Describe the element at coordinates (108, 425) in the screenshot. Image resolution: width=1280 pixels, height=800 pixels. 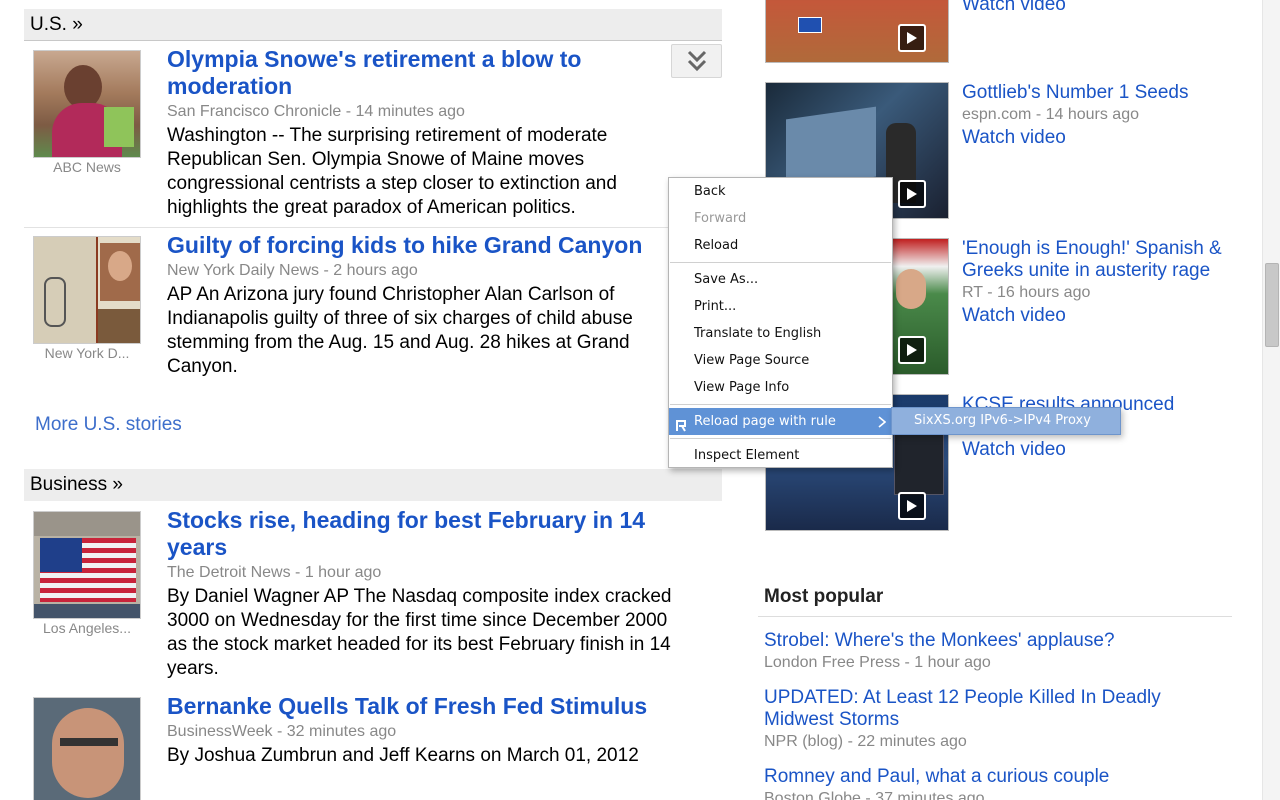
I see `more-us-stories-link: More U.S. stories` at that location.